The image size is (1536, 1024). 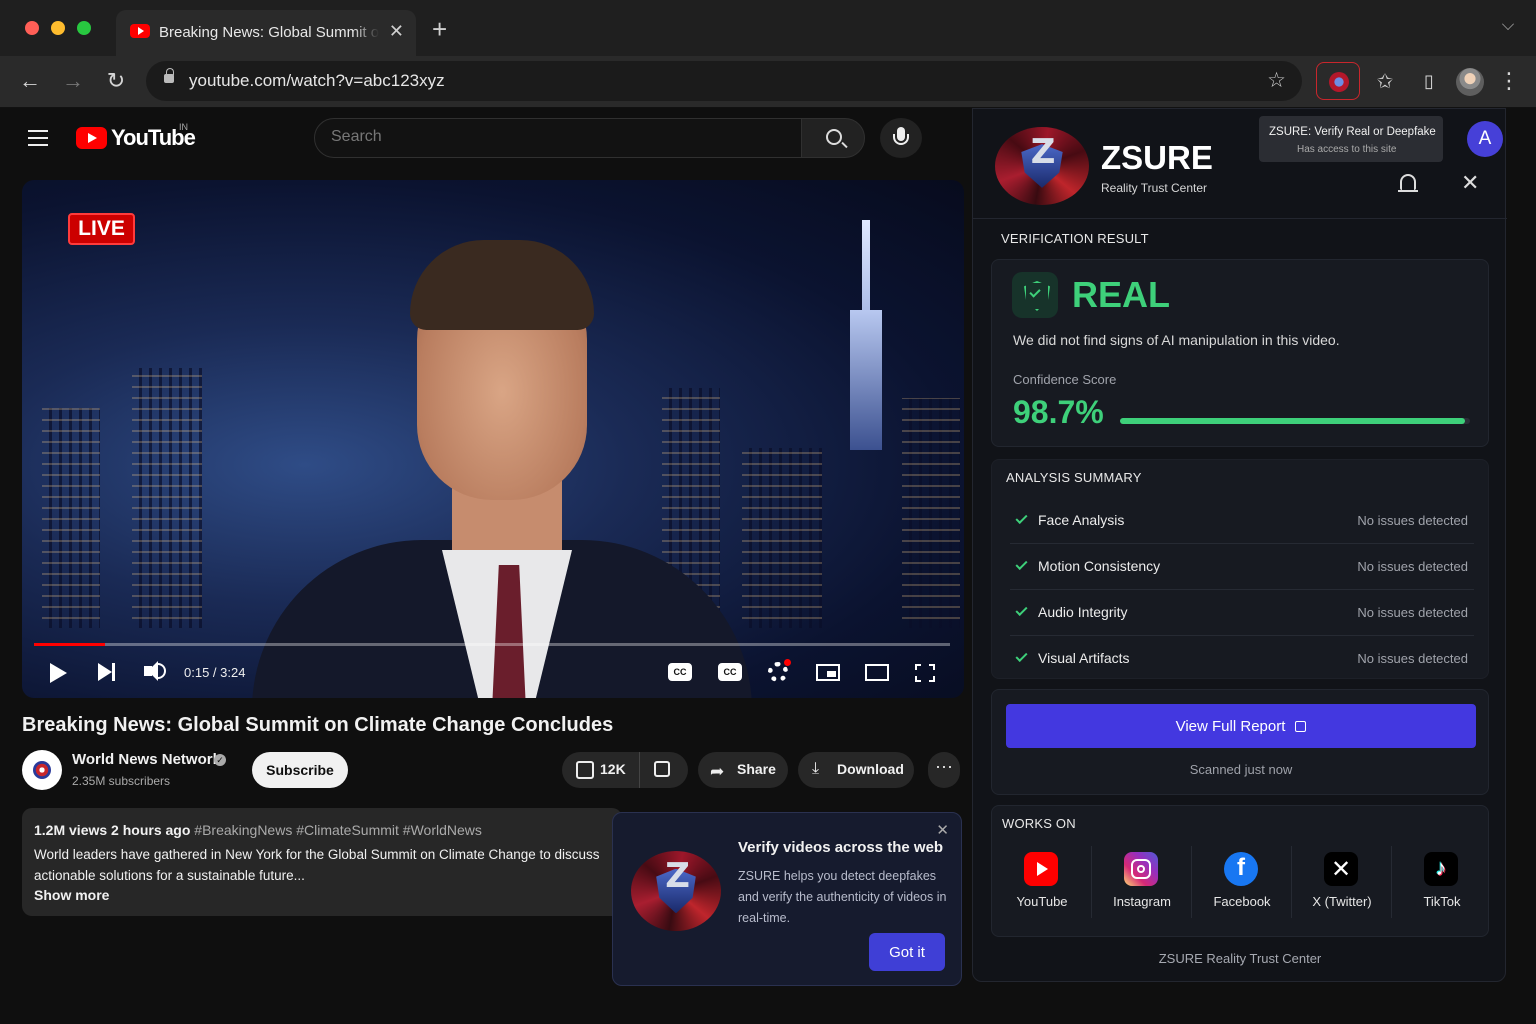 What do you see at coordinates (1065, 379) in the screenshot?
I see `confidence-label: Confidence Score` at bounding box center [1065, 379].